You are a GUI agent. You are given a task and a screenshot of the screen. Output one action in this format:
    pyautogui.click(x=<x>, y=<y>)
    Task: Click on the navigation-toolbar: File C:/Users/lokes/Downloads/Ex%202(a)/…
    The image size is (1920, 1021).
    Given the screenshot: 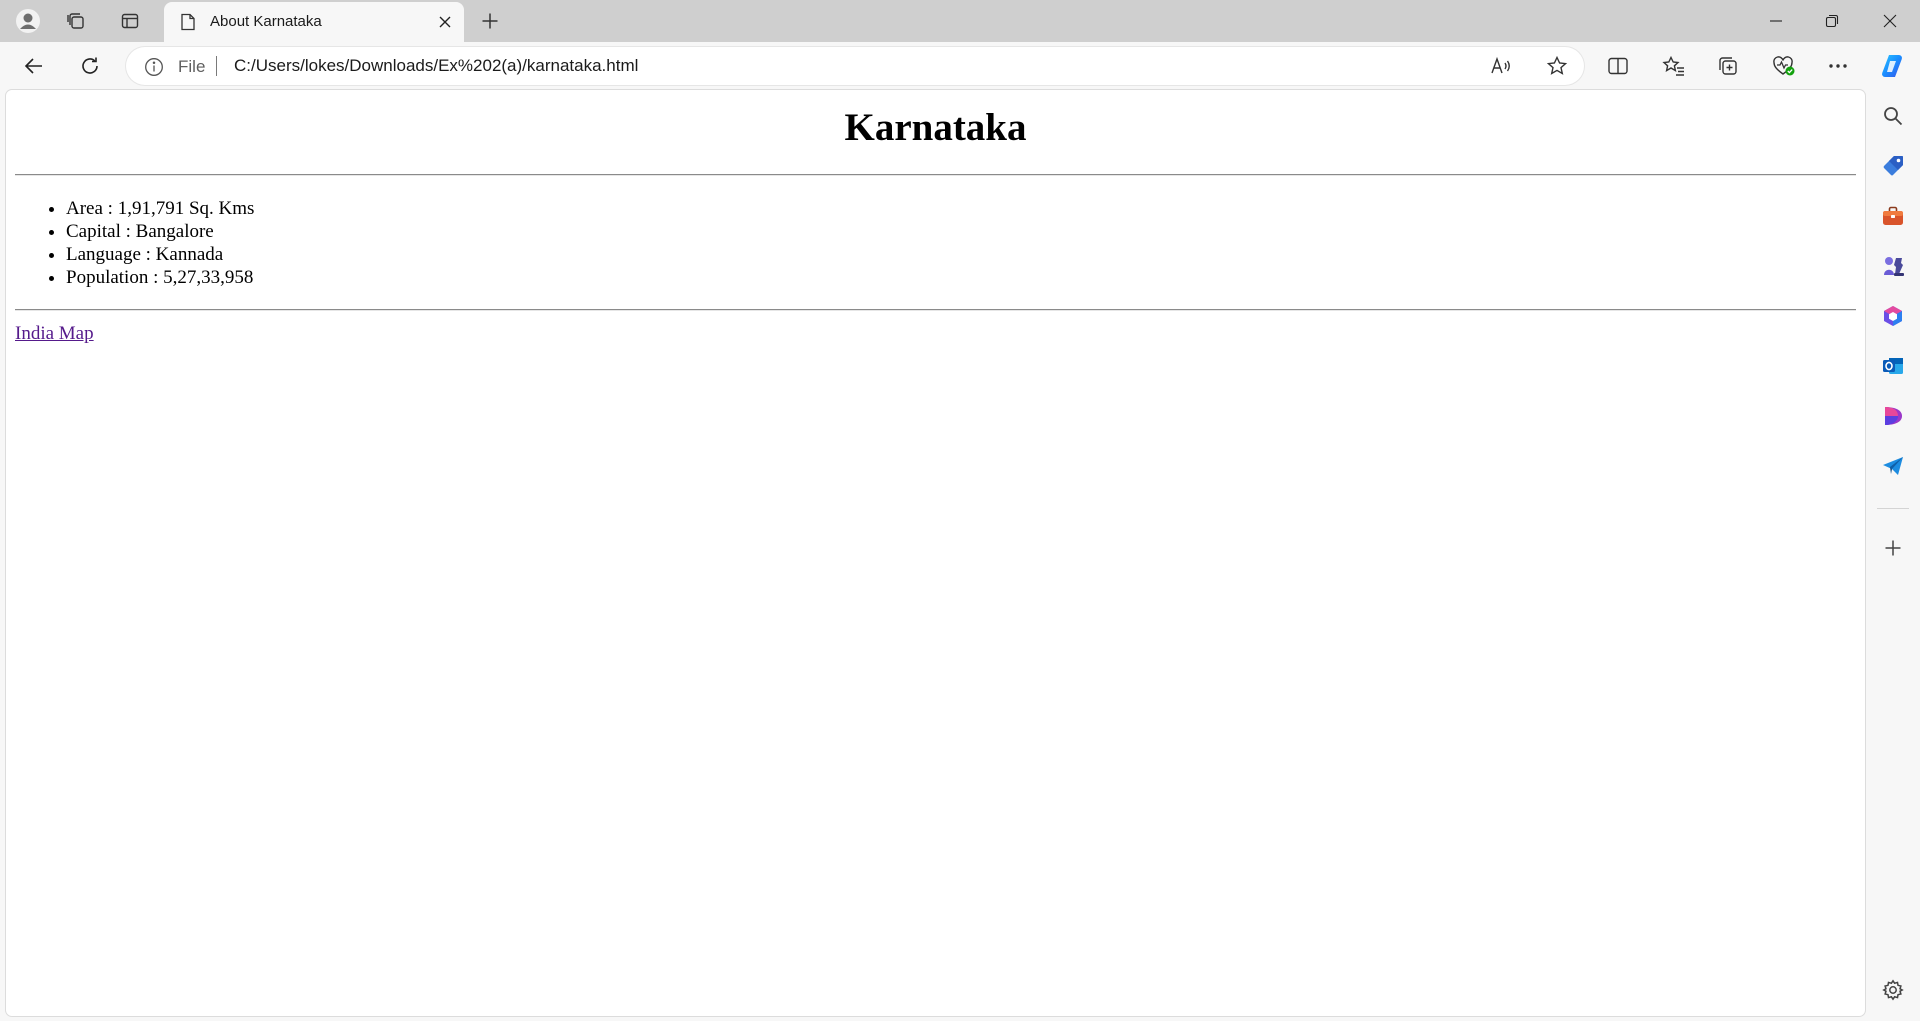 What is the action you would take?
    pyautogui.click(x=960, y=66)
    